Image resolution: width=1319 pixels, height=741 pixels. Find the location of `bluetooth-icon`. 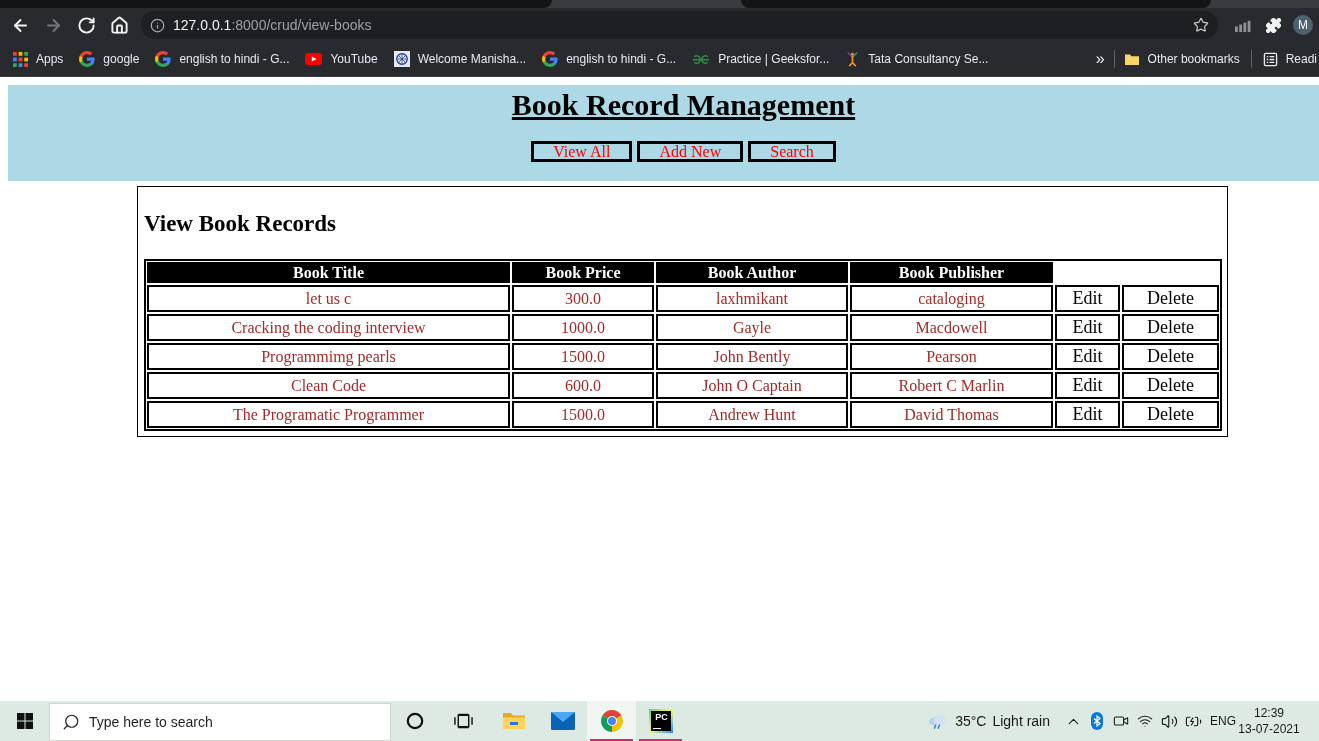

bluetooth-icon is located at coordinates (1097, 721).